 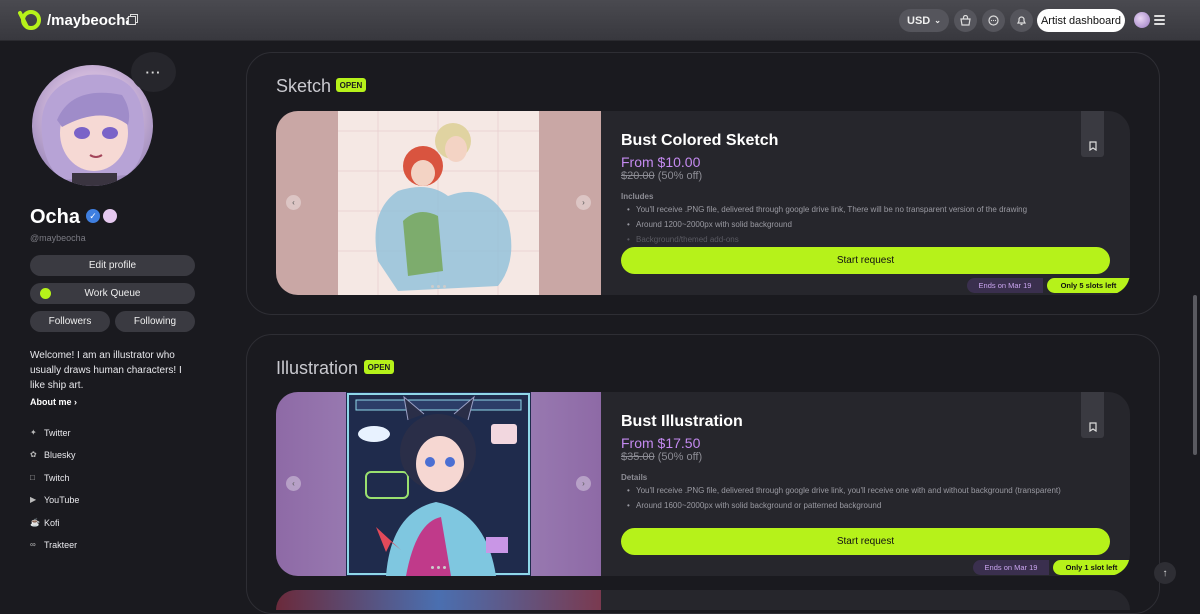 I want to click on section-title: Illustration, so click(x=317, y=368).